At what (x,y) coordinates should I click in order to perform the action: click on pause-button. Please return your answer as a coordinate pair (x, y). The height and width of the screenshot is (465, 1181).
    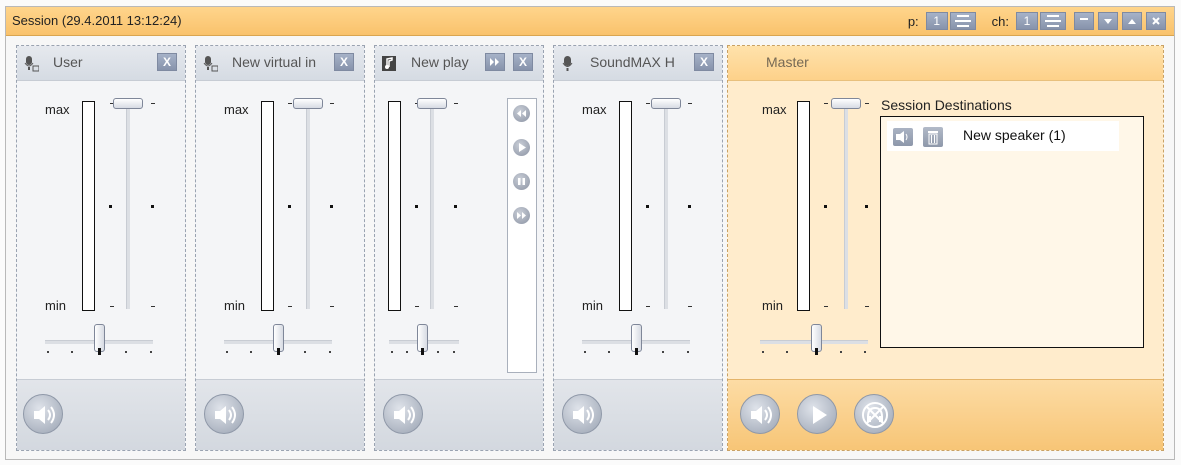
    Looking at the image, I should click on (521, 181).